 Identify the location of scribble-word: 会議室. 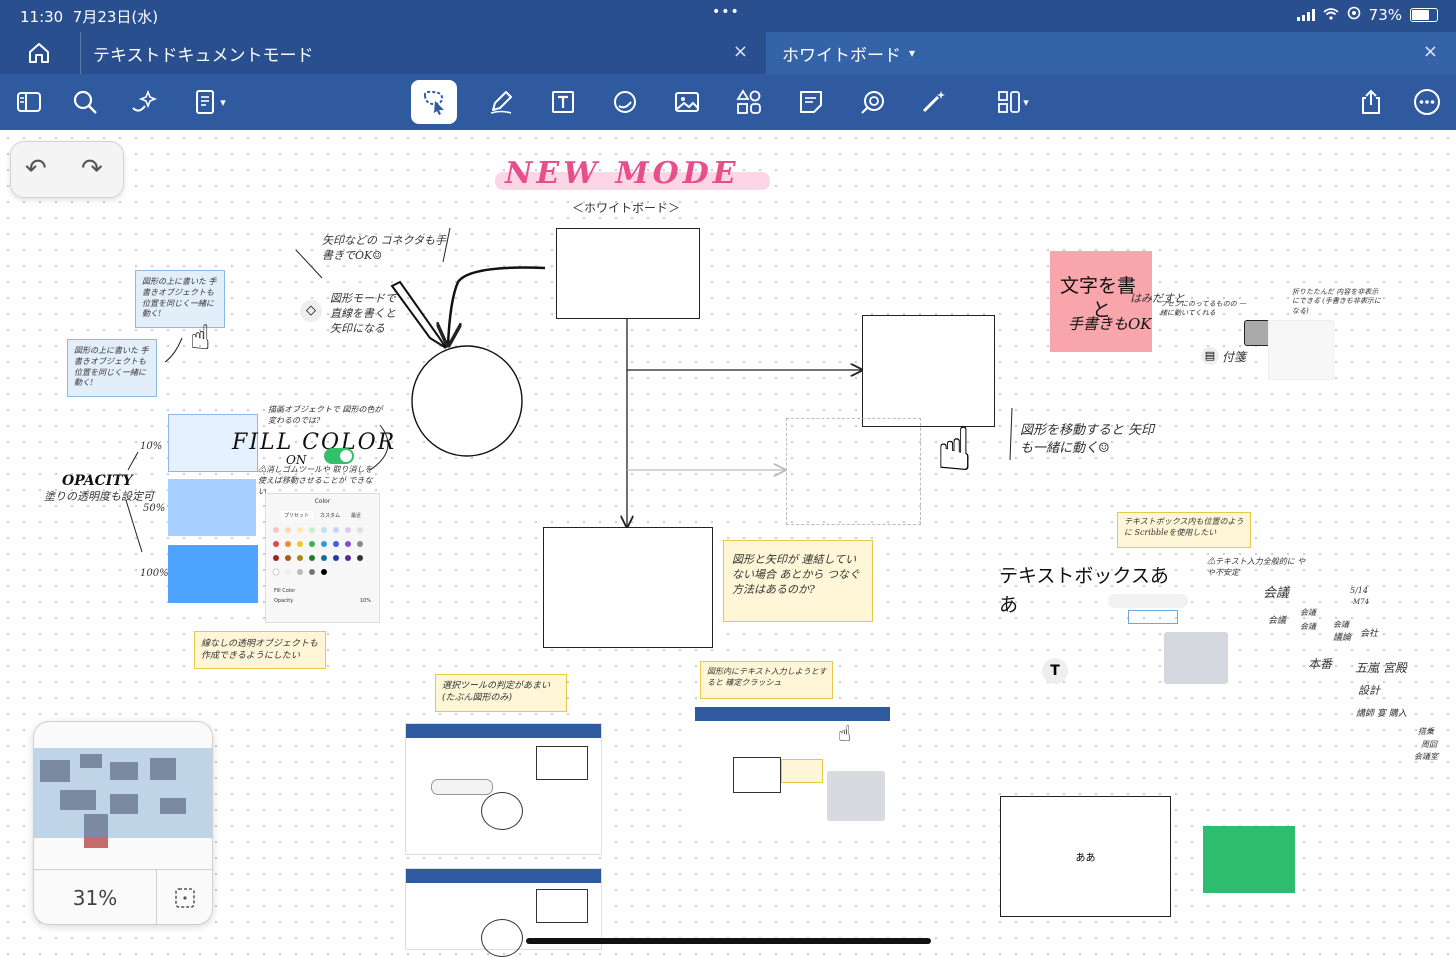
(1426, 756).